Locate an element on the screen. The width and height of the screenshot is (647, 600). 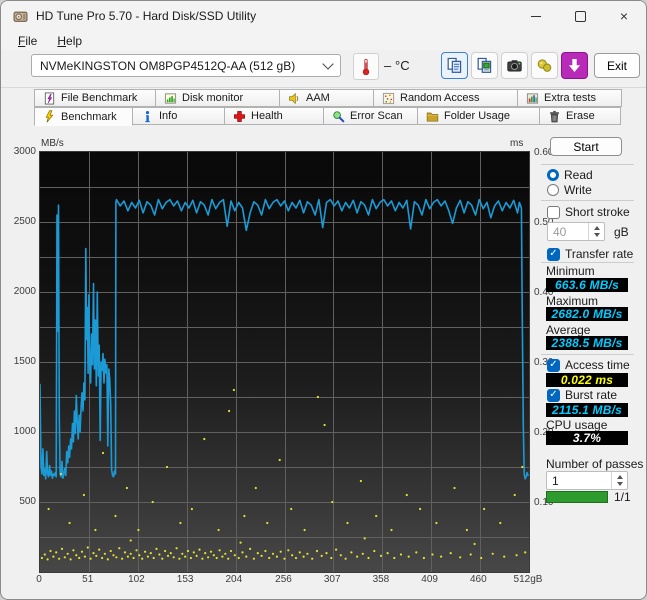
tab-label: Random Access is located at coordinates (440, 98).